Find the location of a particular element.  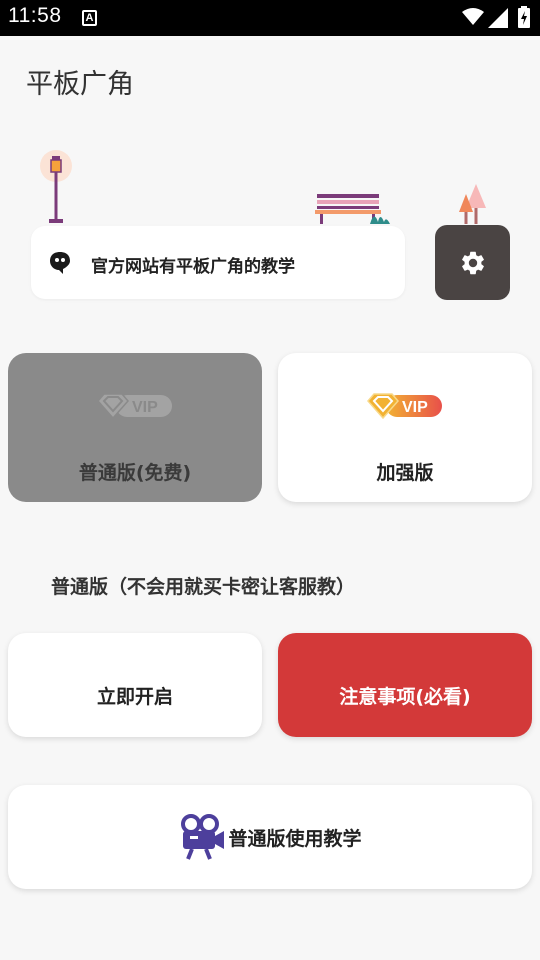

battery-icon is located at coordinates (524, 17).